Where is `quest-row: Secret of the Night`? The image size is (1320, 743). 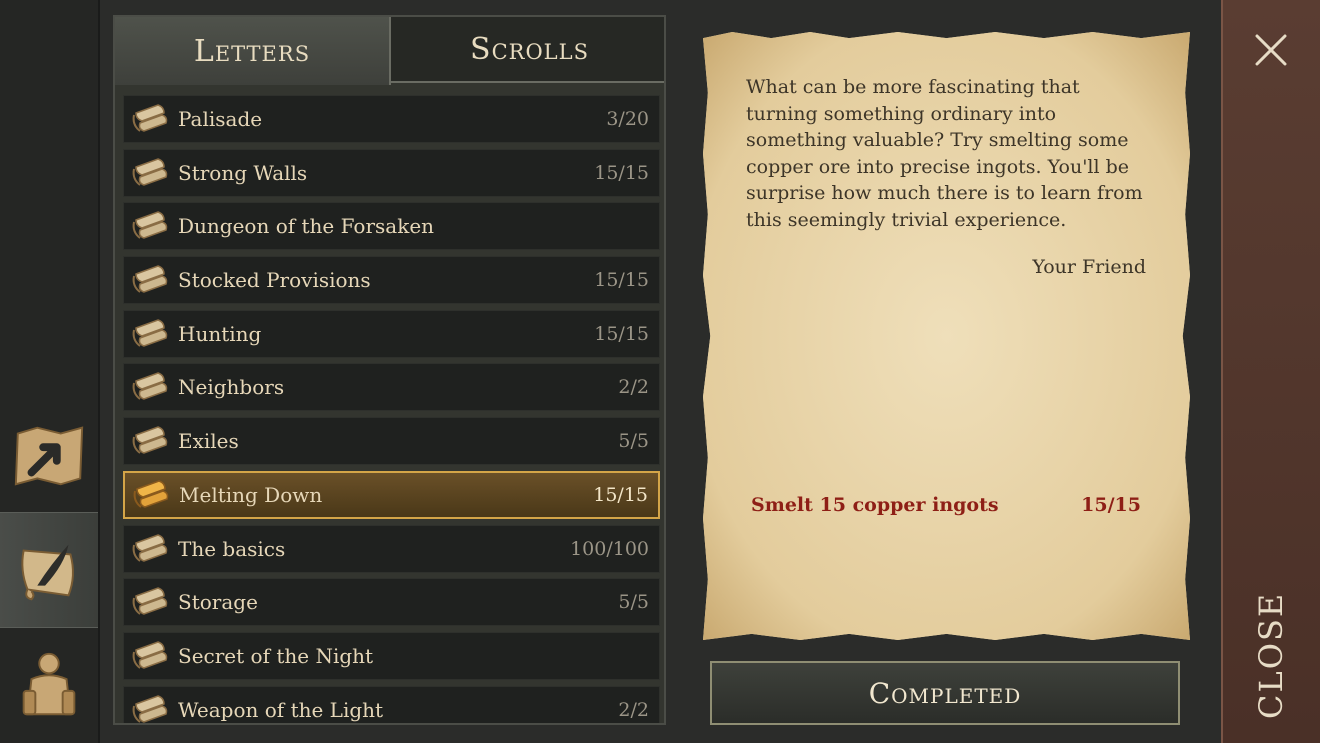
quest-row: Secret of the Night is located at coordinates (391, 655).